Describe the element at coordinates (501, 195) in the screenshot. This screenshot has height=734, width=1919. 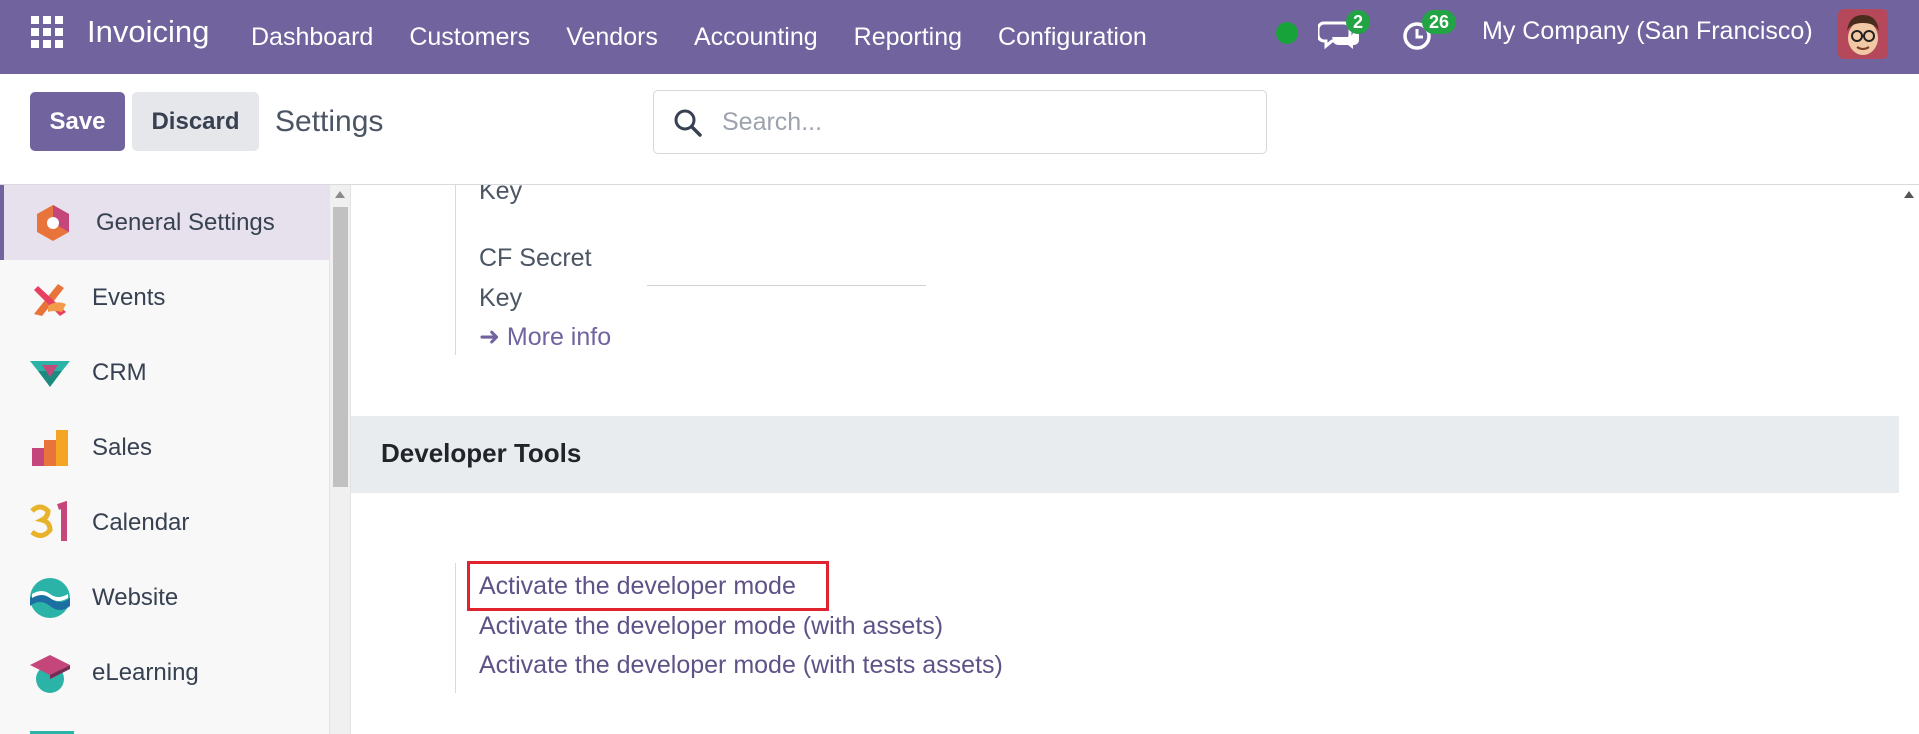
I see `key-label: Key` at that location.